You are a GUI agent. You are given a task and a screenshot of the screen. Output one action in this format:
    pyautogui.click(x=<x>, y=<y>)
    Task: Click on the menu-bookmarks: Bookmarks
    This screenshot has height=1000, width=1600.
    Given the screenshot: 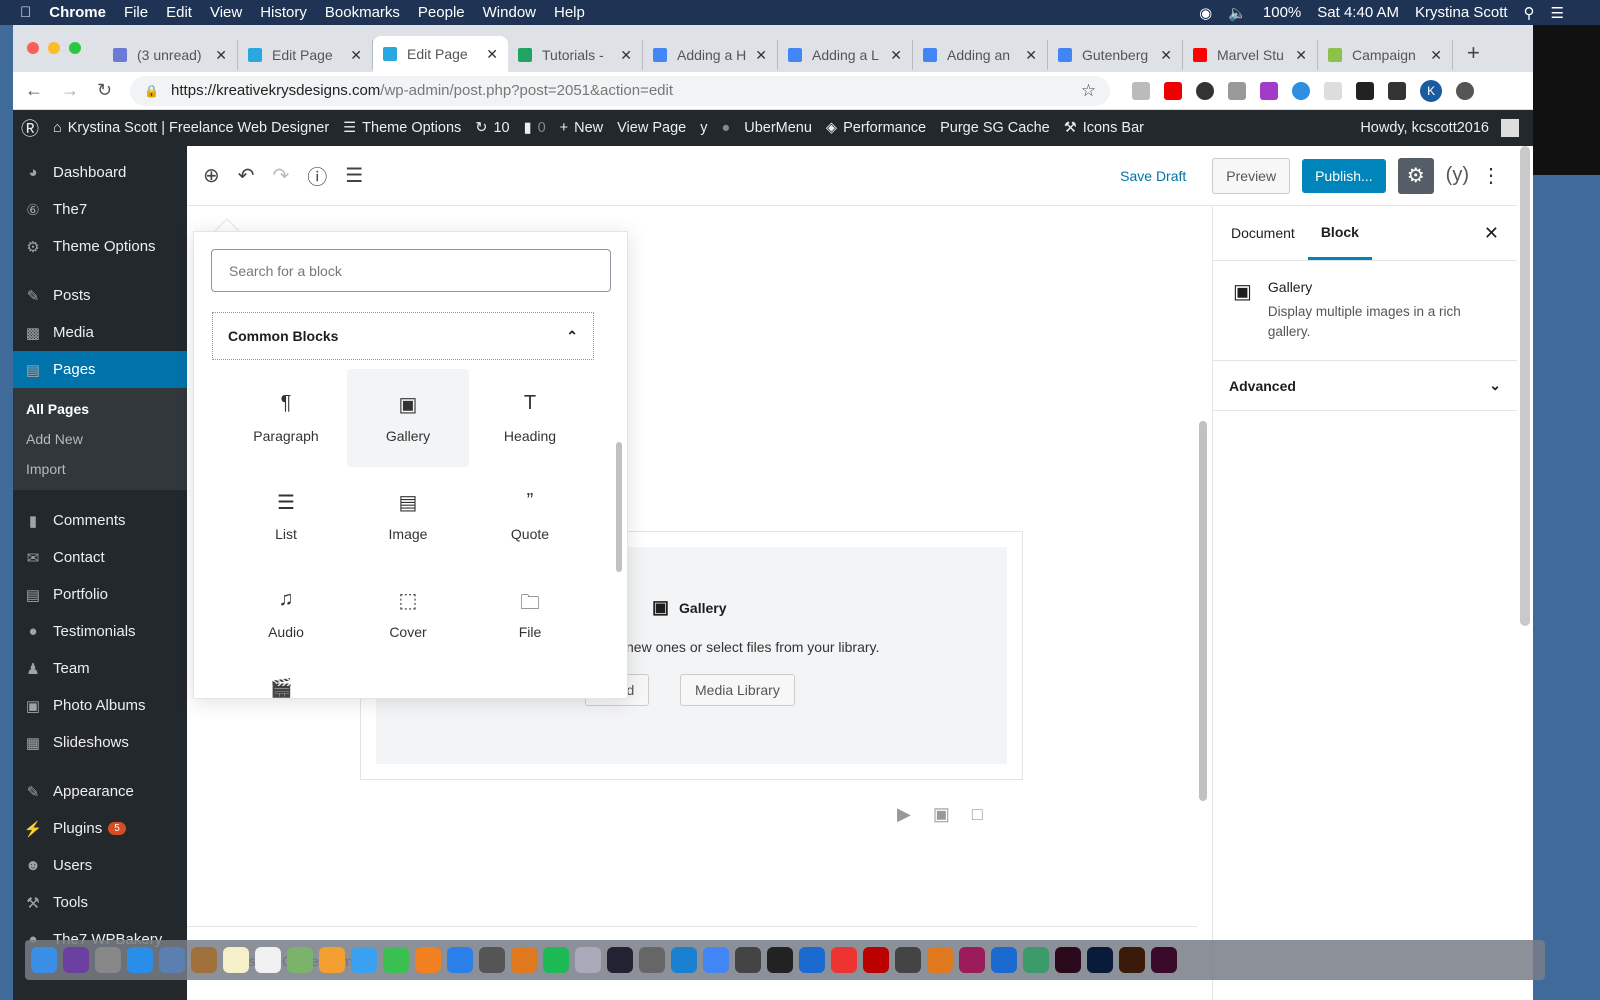 What is the action you would take?
    pyautogui.click(x=362, y=12)
    